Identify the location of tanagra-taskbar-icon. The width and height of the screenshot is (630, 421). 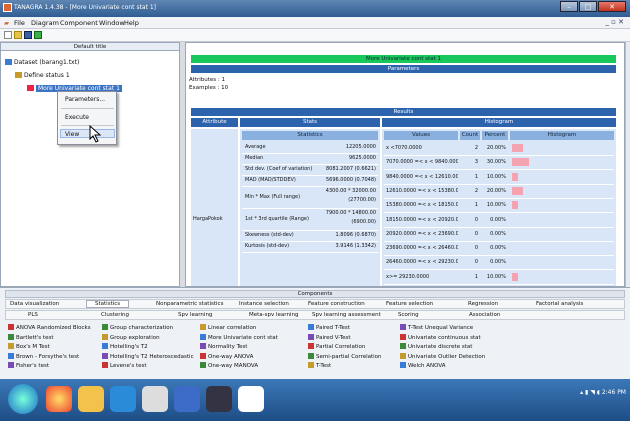
(251, 399).